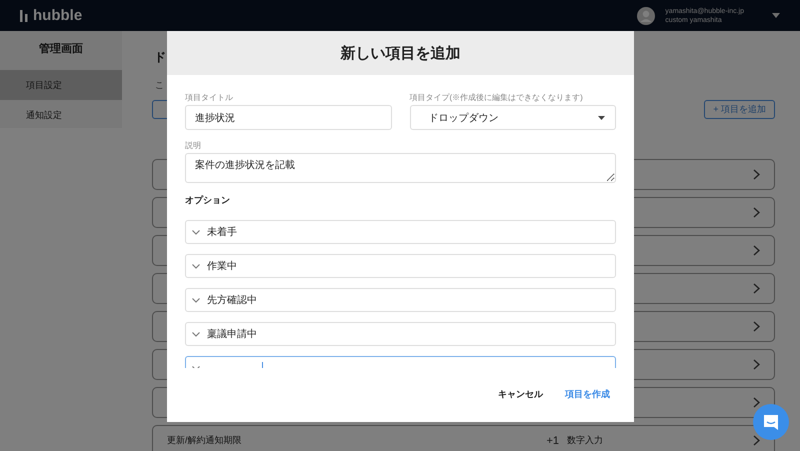 The width and height of the screenshot is (800, 451). What do you see at coordinates (587, 394) in the screenshot?
I see `create-button: 項目を作成` at bounding box center [587, 394].